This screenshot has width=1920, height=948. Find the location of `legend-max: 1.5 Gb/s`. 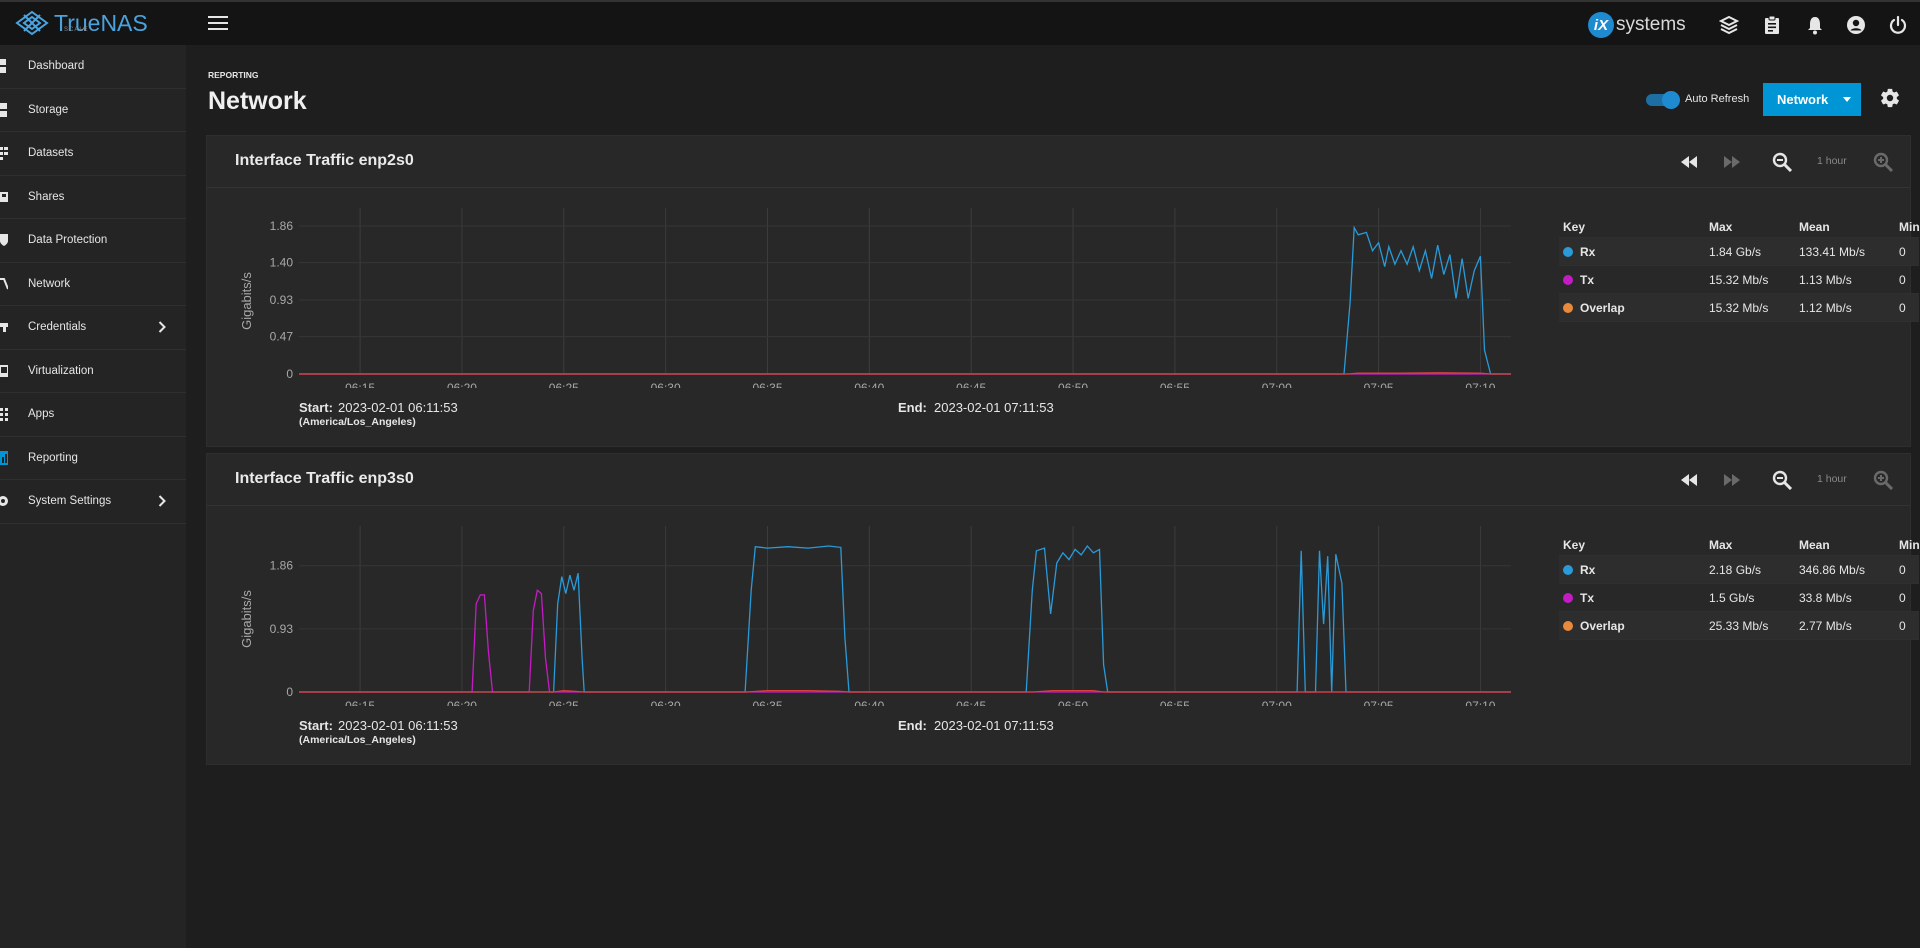

legend-max: 1.5 Gb/s is located at coordinates (1732, 598).